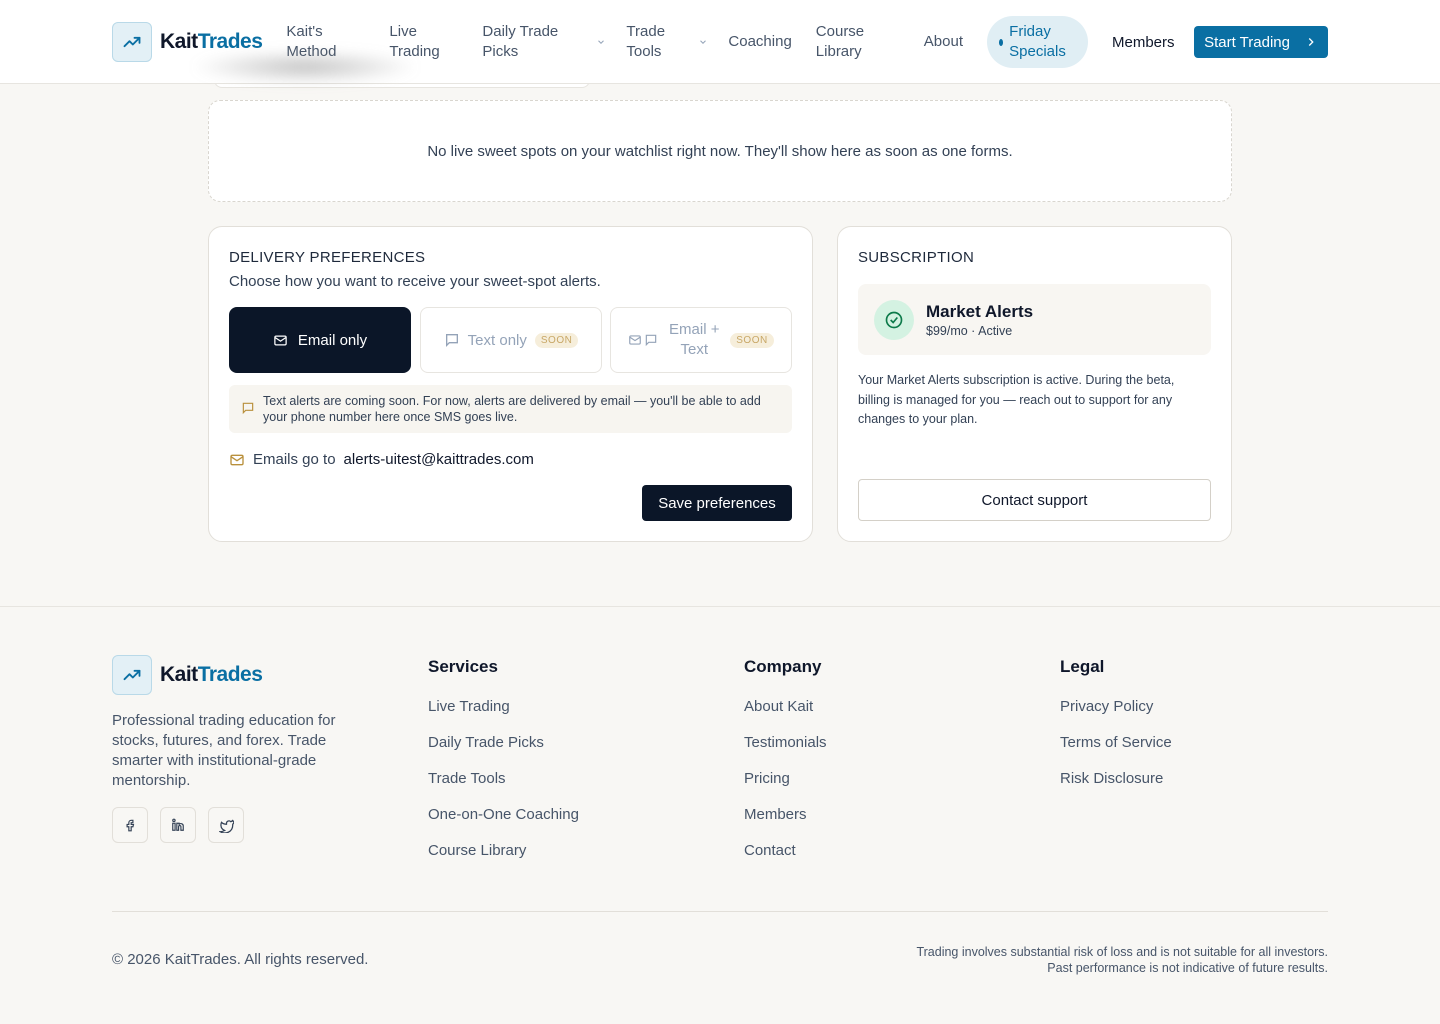  What do you see at coordinates (643, 340) in the screenshot?
I see `mail-message-icon` at bounding box center [643, 340].